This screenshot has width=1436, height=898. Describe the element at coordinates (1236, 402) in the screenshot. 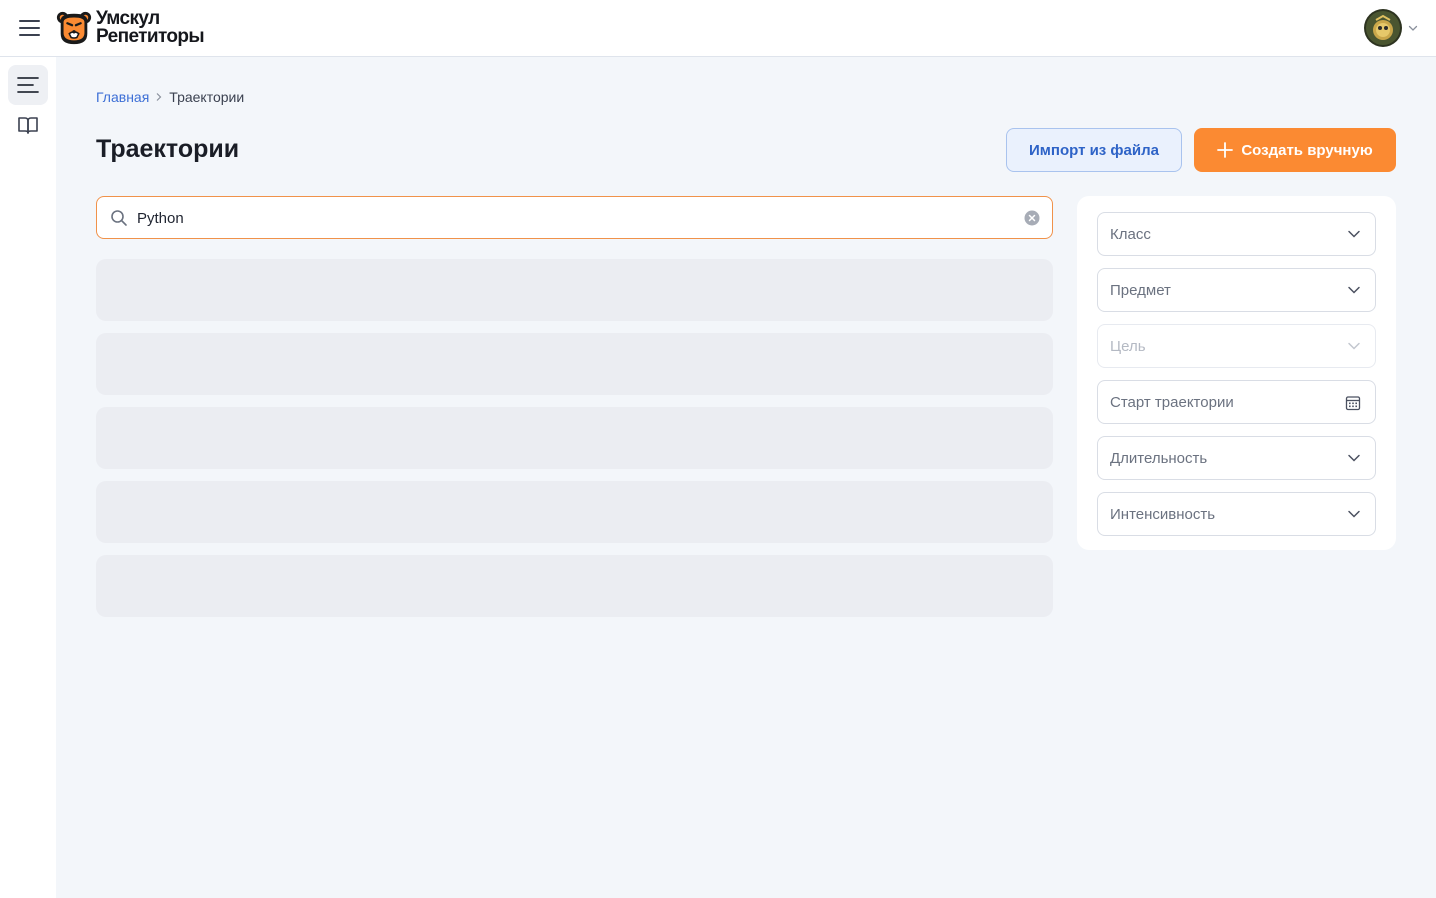

I see `start-date-field: Старт траектории` at that location.